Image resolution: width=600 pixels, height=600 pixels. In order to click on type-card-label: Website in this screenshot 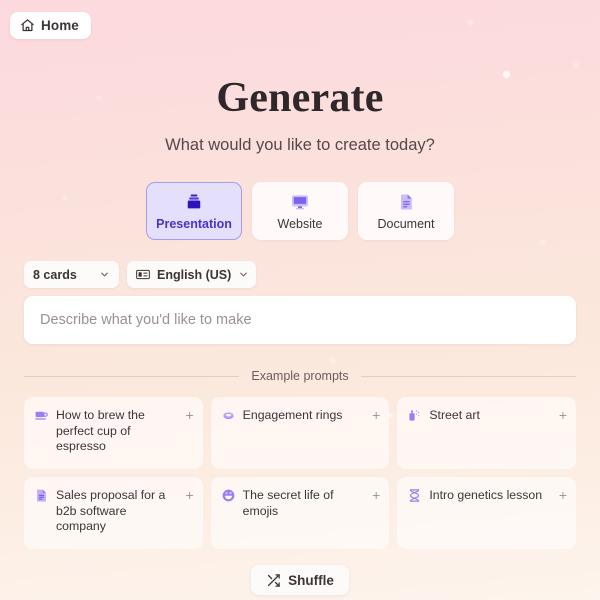, I will do `click(300, 223)`.